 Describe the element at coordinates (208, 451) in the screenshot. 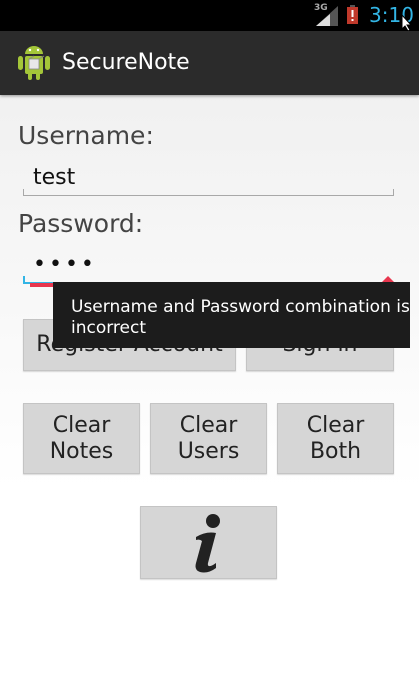

I see `clear-users-label-2: Users` at that location.